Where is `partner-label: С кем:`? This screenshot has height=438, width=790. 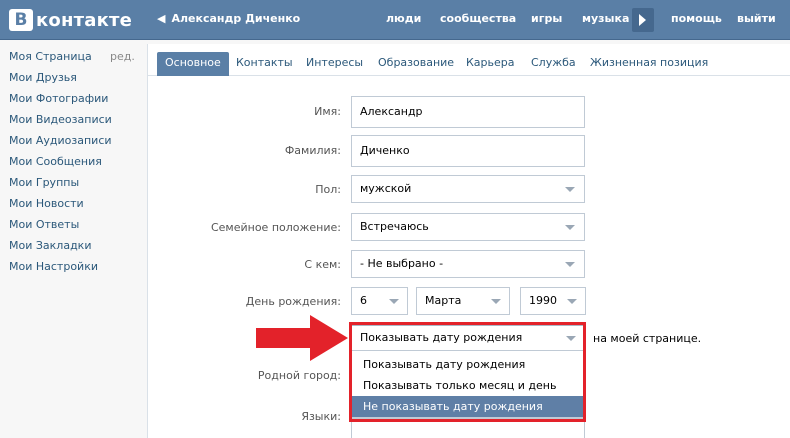 partner-label: С кем: is located at coordinates (322, 264).